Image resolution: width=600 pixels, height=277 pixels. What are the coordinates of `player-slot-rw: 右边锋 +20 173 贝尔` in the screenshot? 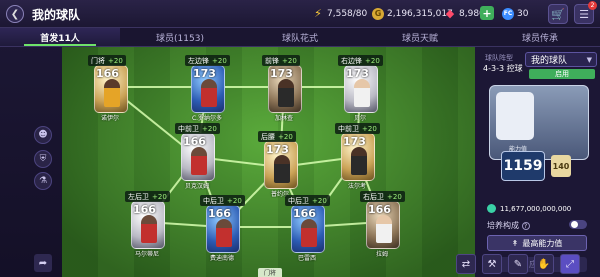 It's located at (360, 89).